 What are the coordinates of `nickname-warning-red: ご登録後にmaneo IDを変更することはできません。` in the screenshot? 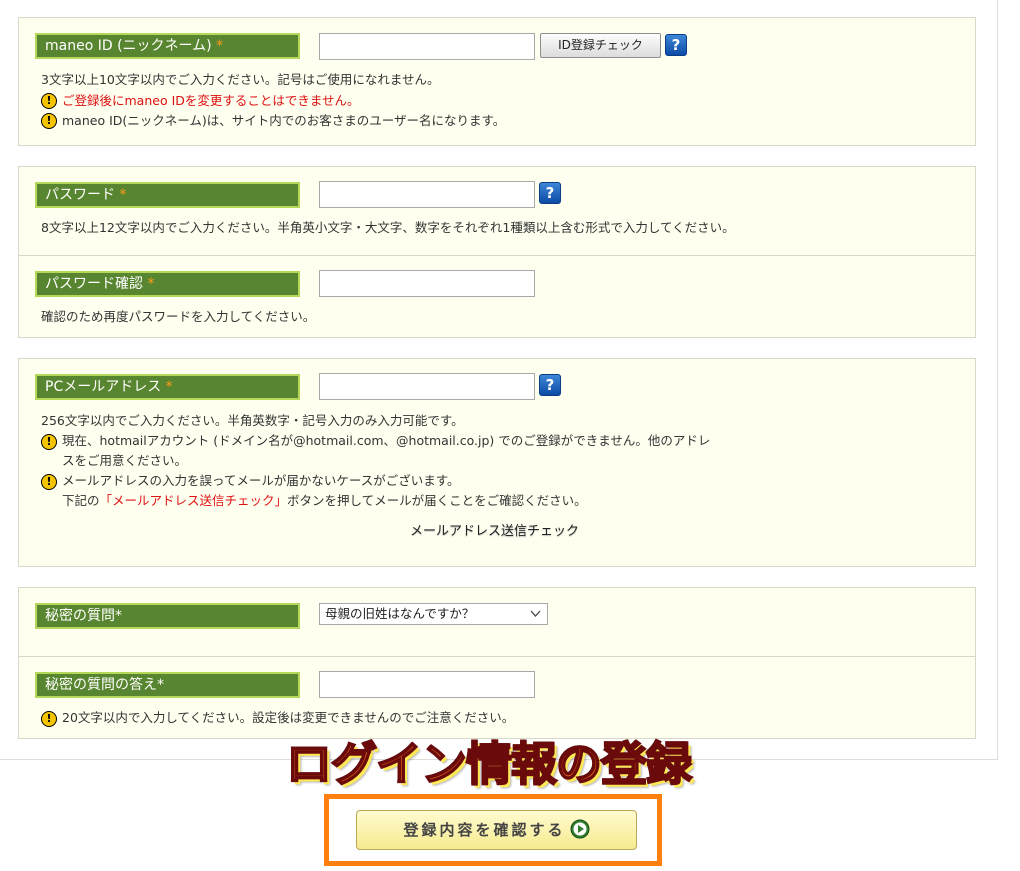 It's located at (211, 100).